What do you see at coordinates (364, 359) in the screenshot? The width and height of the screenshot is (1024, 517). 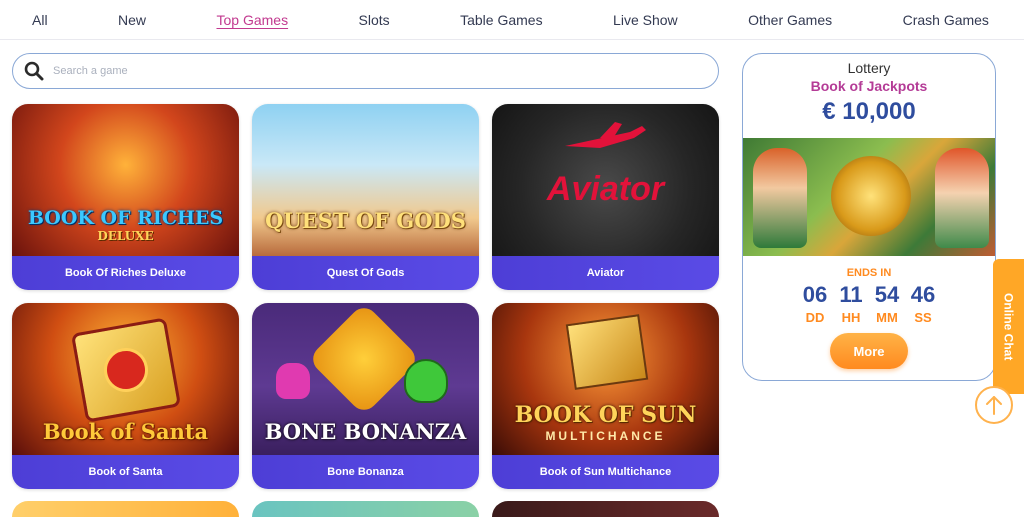 I see `sun-mask-icon` at bounding box center [364, 359].